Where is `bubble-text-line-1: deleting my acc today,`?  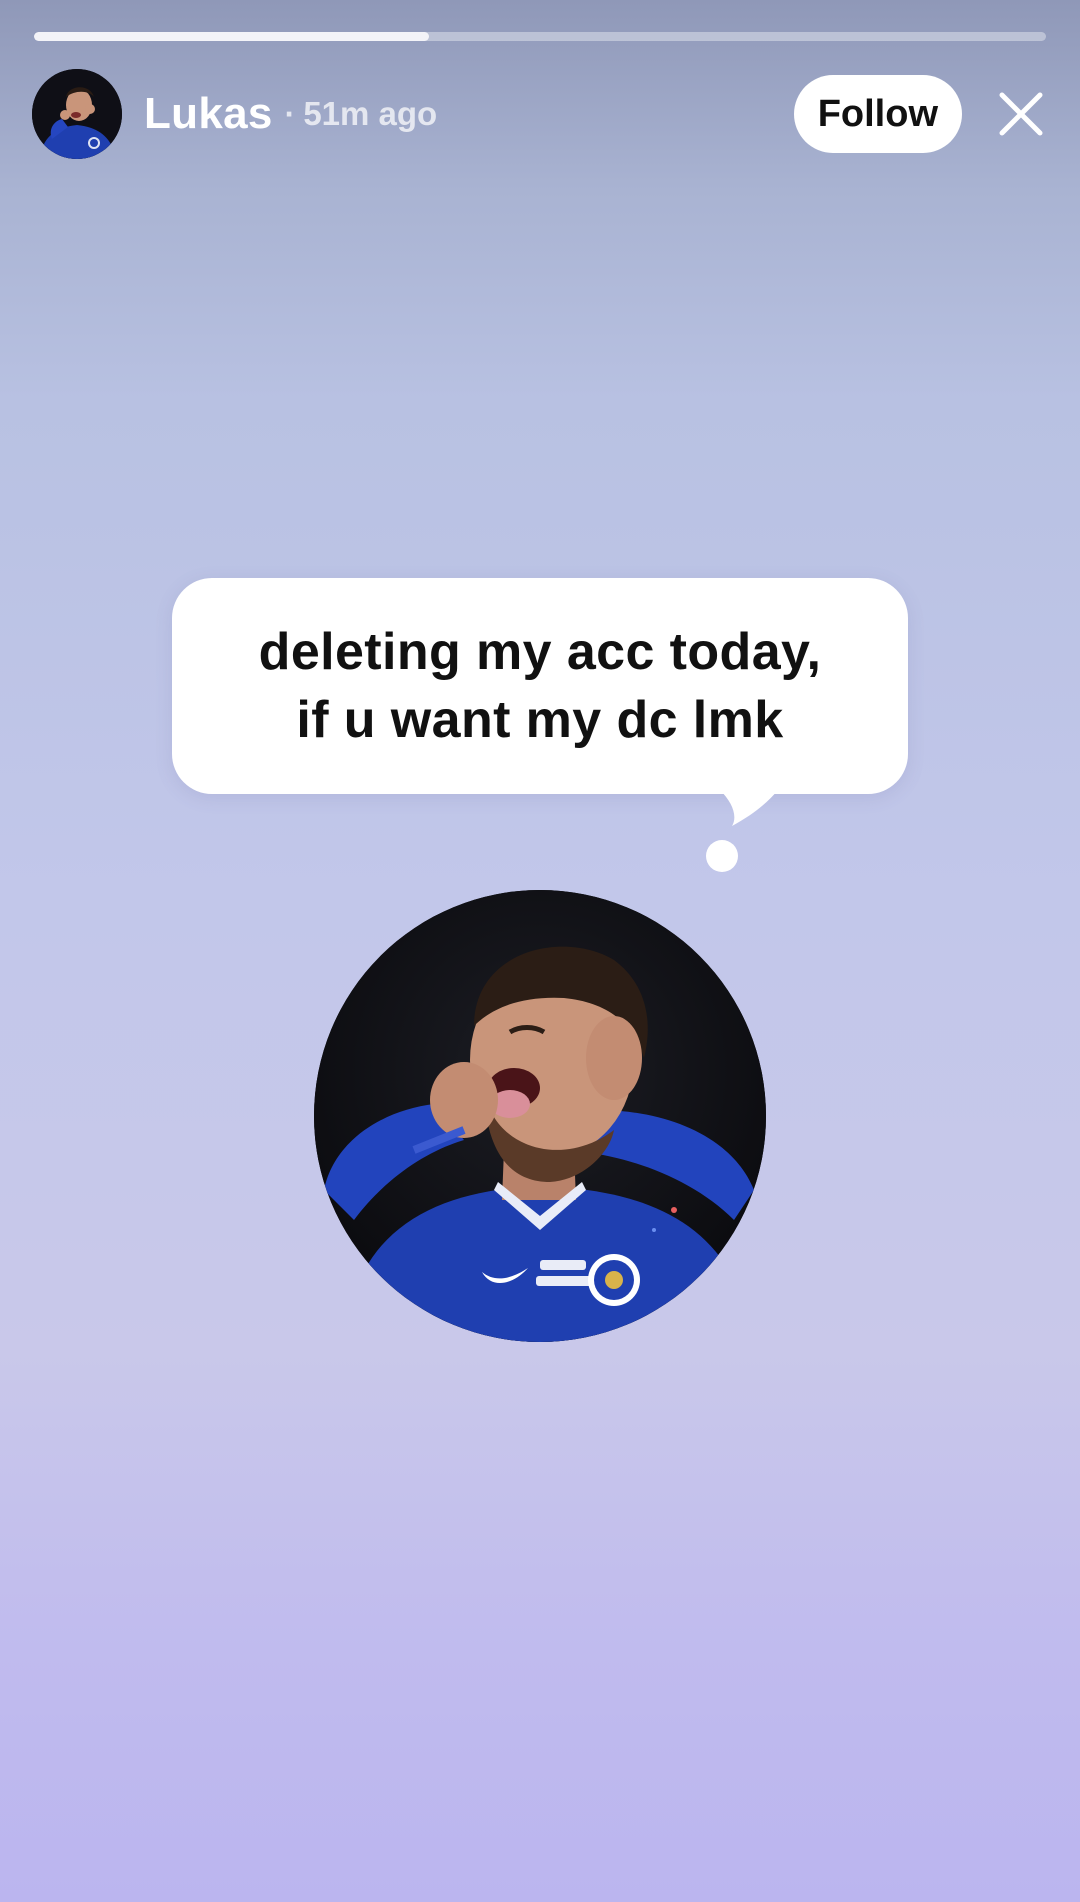 bubble-text-line-1: deleting my acc today, is located at coordinates (540, 652).